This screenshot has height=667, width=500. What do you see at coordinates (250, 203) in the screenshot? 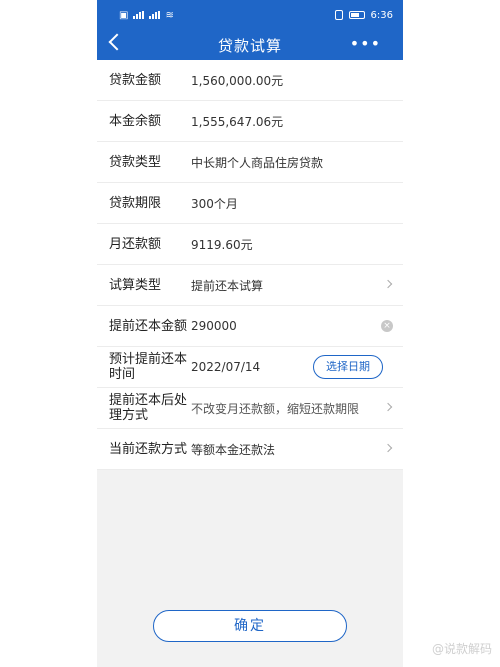
I see `row-loan-term: 贷款期限 300个月` at bounding box center [250, 203].